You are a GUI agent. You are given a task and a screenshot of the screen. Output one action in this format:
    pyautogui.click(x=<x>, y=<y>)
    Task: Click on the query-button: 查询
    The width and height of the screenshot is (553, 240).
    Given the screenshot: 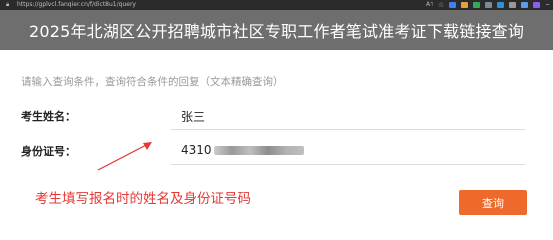 What is the action you would take?
    pyautogui.click(x=493, y=202)
    